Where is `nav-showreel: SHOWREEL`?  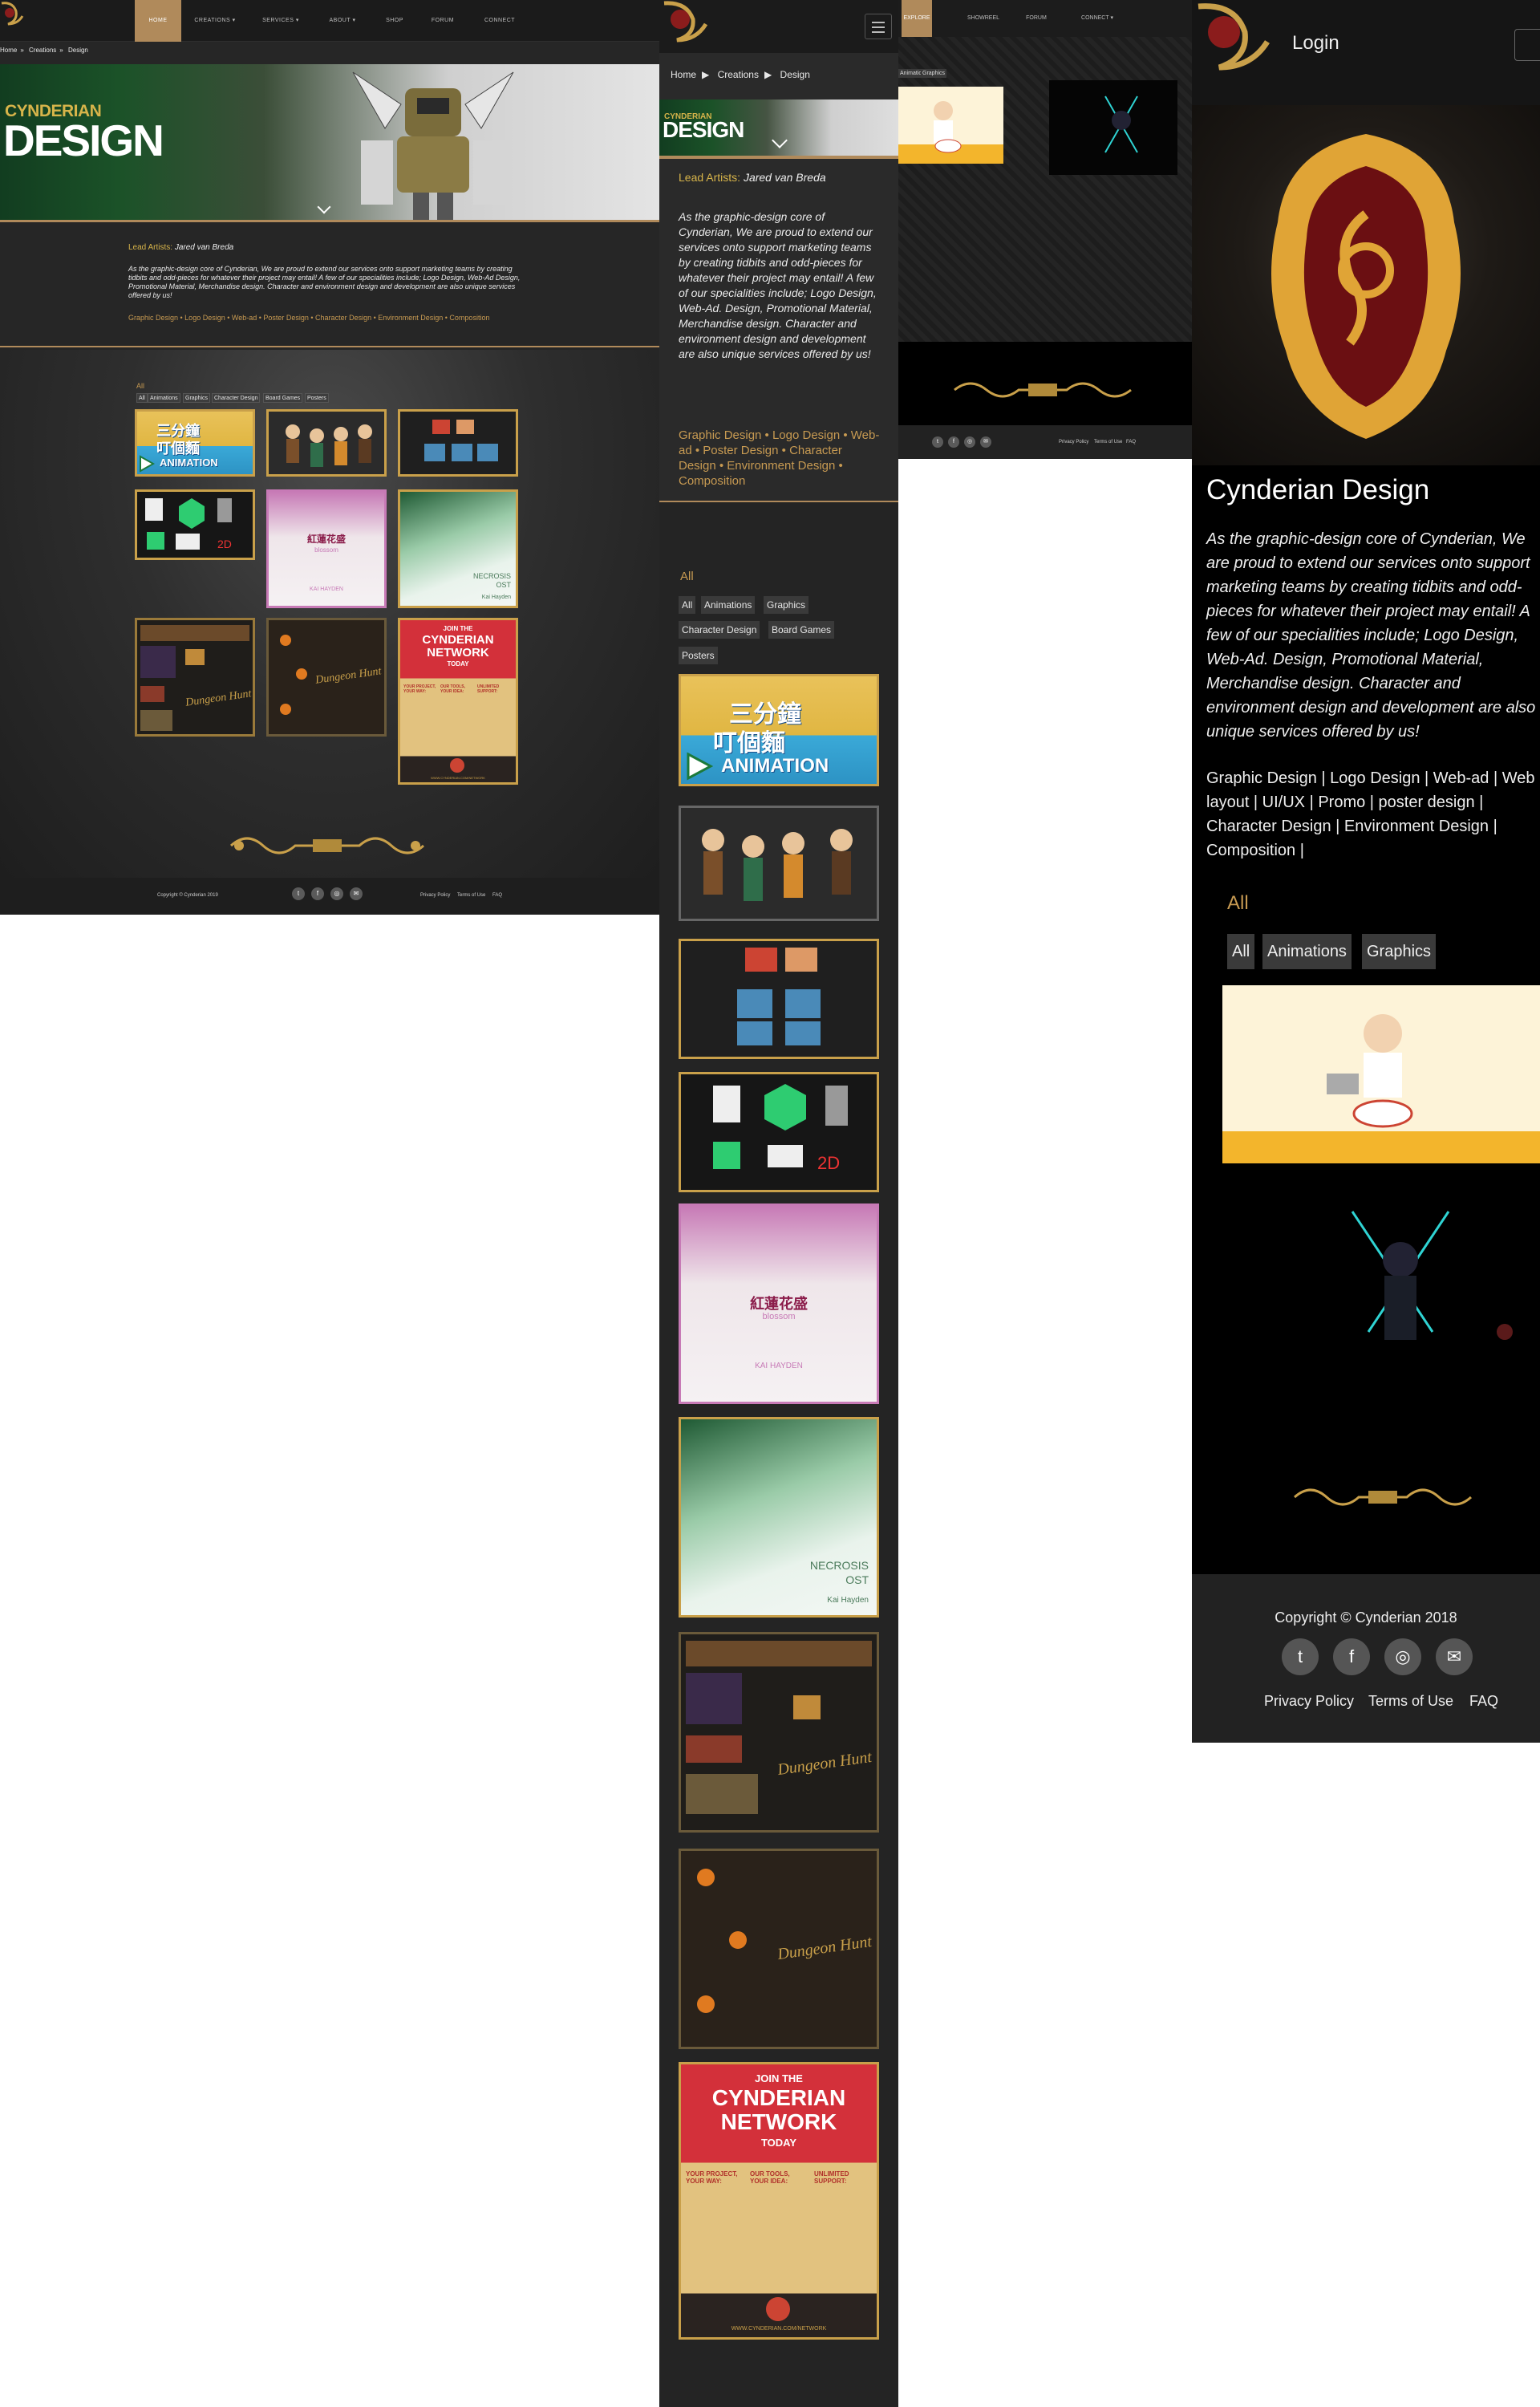 nav-showreel: SHOWREEL is located at coordinates (983, 18).